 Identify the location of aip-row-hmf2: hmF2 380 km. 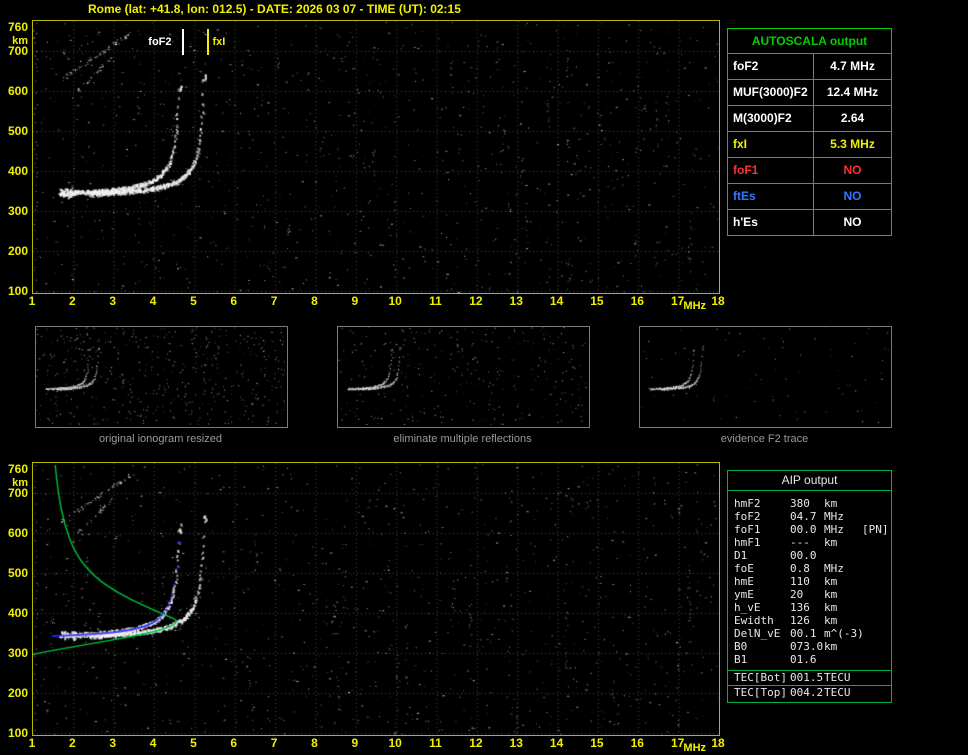
(809, 503).